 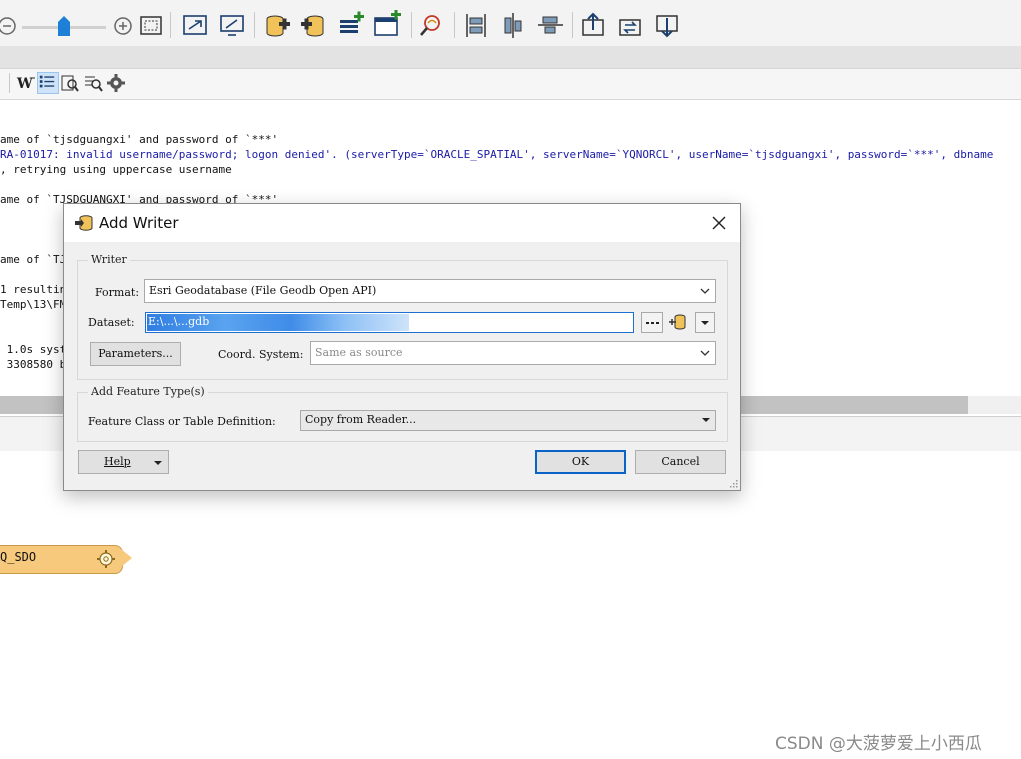 What do you see at coordinates (48, 83) in the screenshot?
I see `list-icon` at bounding box center [48, 83].